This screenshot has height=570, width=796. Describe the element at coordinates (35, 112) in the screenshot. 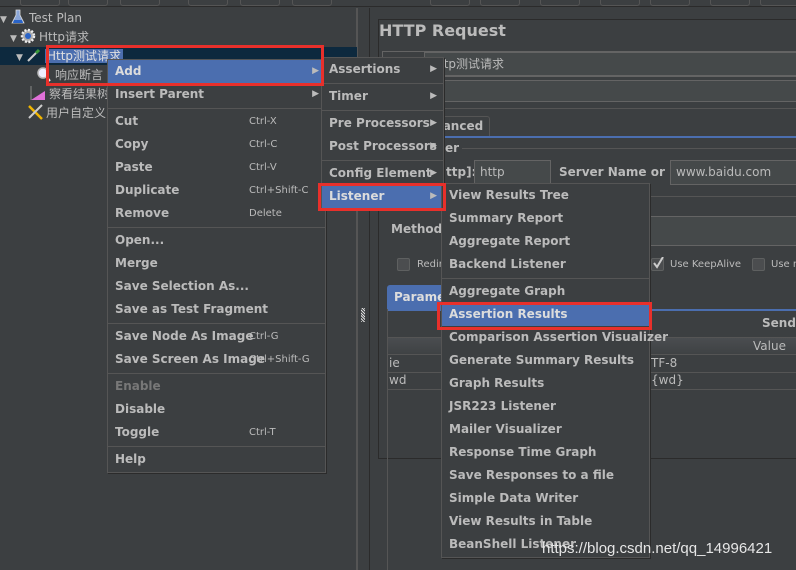

I see `wrench-icon` at that location.